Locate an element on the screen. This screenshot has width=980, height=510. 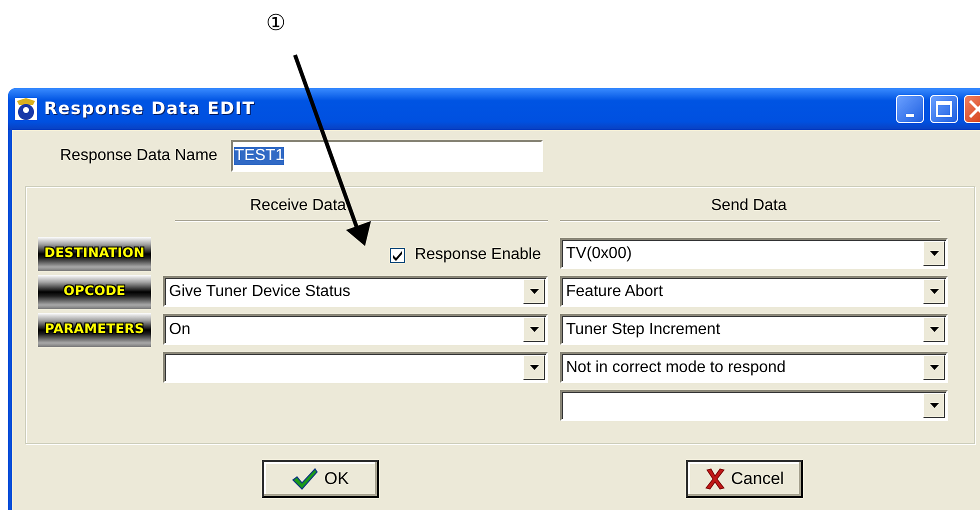
ok-button: OK is located at coordinates (320, 479).